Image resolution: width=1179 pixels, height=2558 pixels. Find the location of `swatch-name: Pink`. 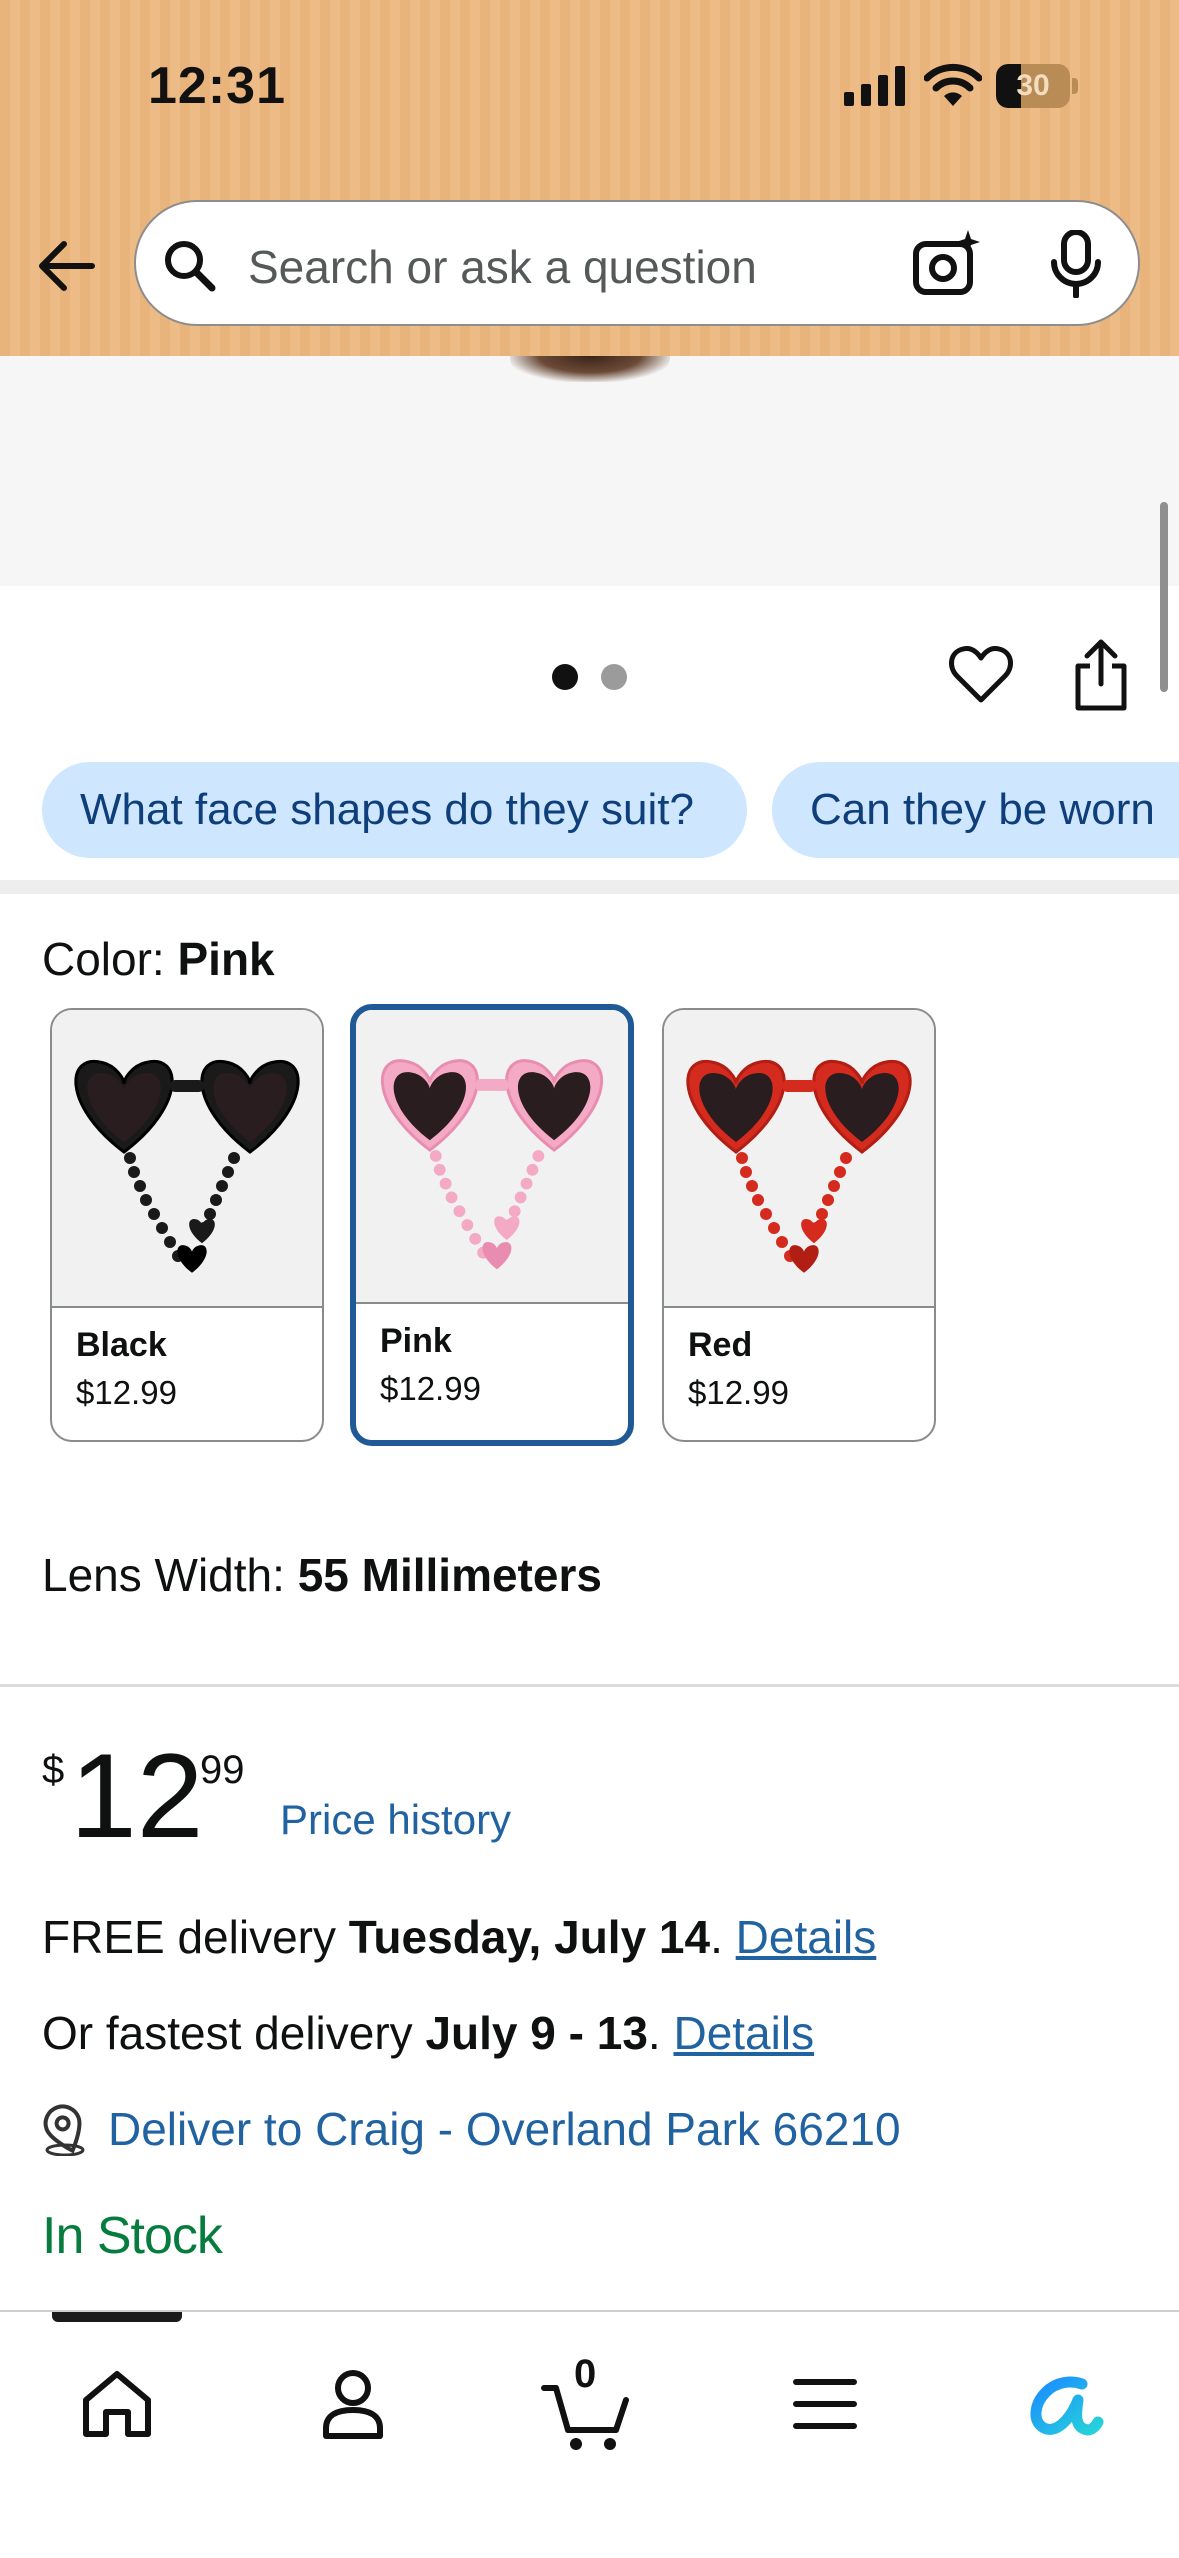

swatch-name: Pink is located at coordinates (416, 1341).